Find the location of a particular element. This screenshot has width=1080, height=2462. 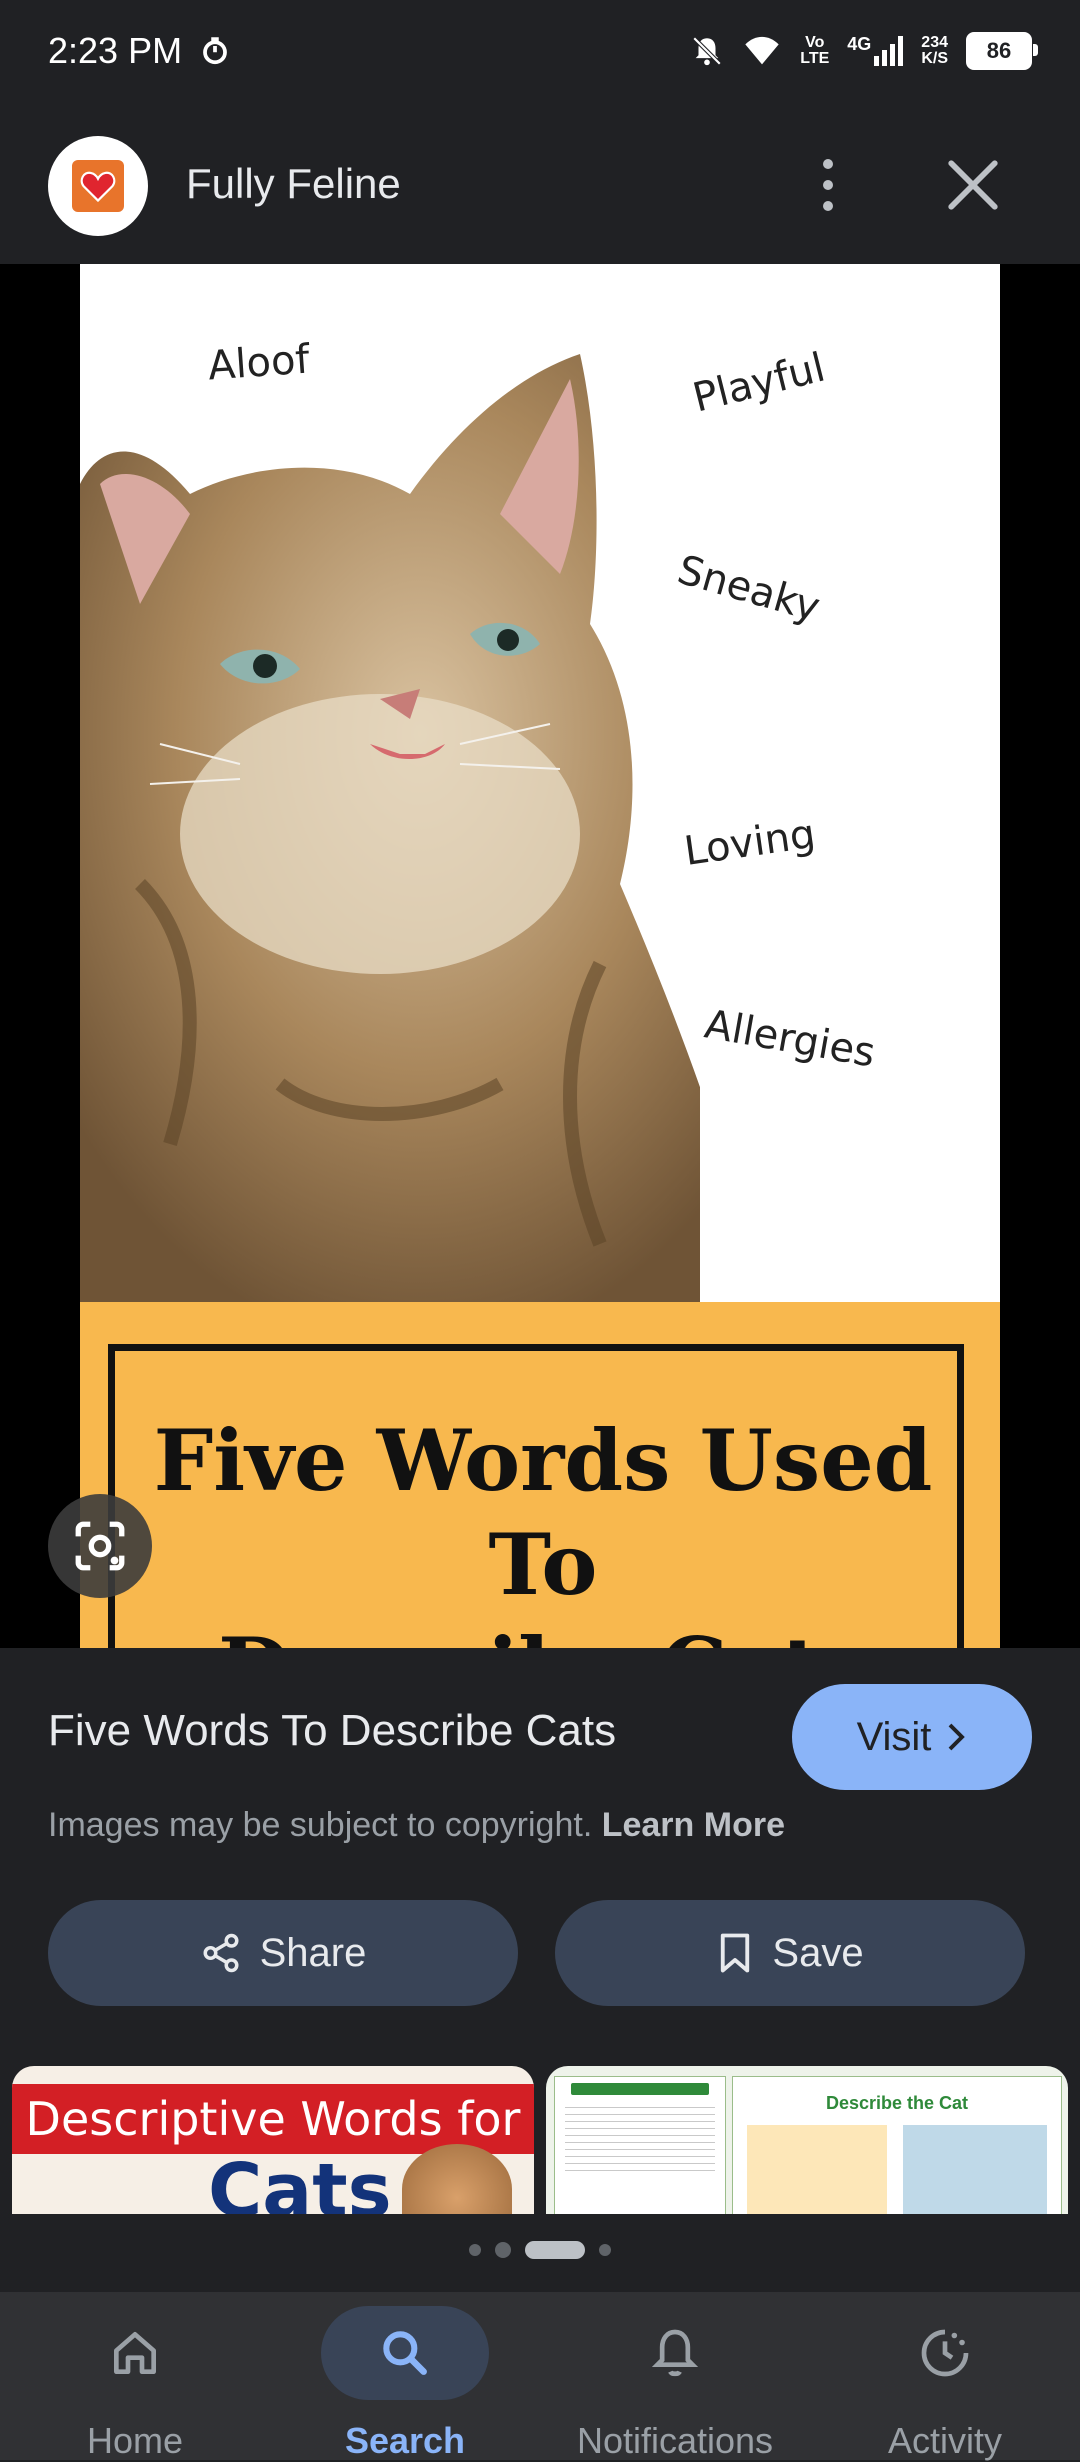

signal-icon is located at coordinates (889, 51).